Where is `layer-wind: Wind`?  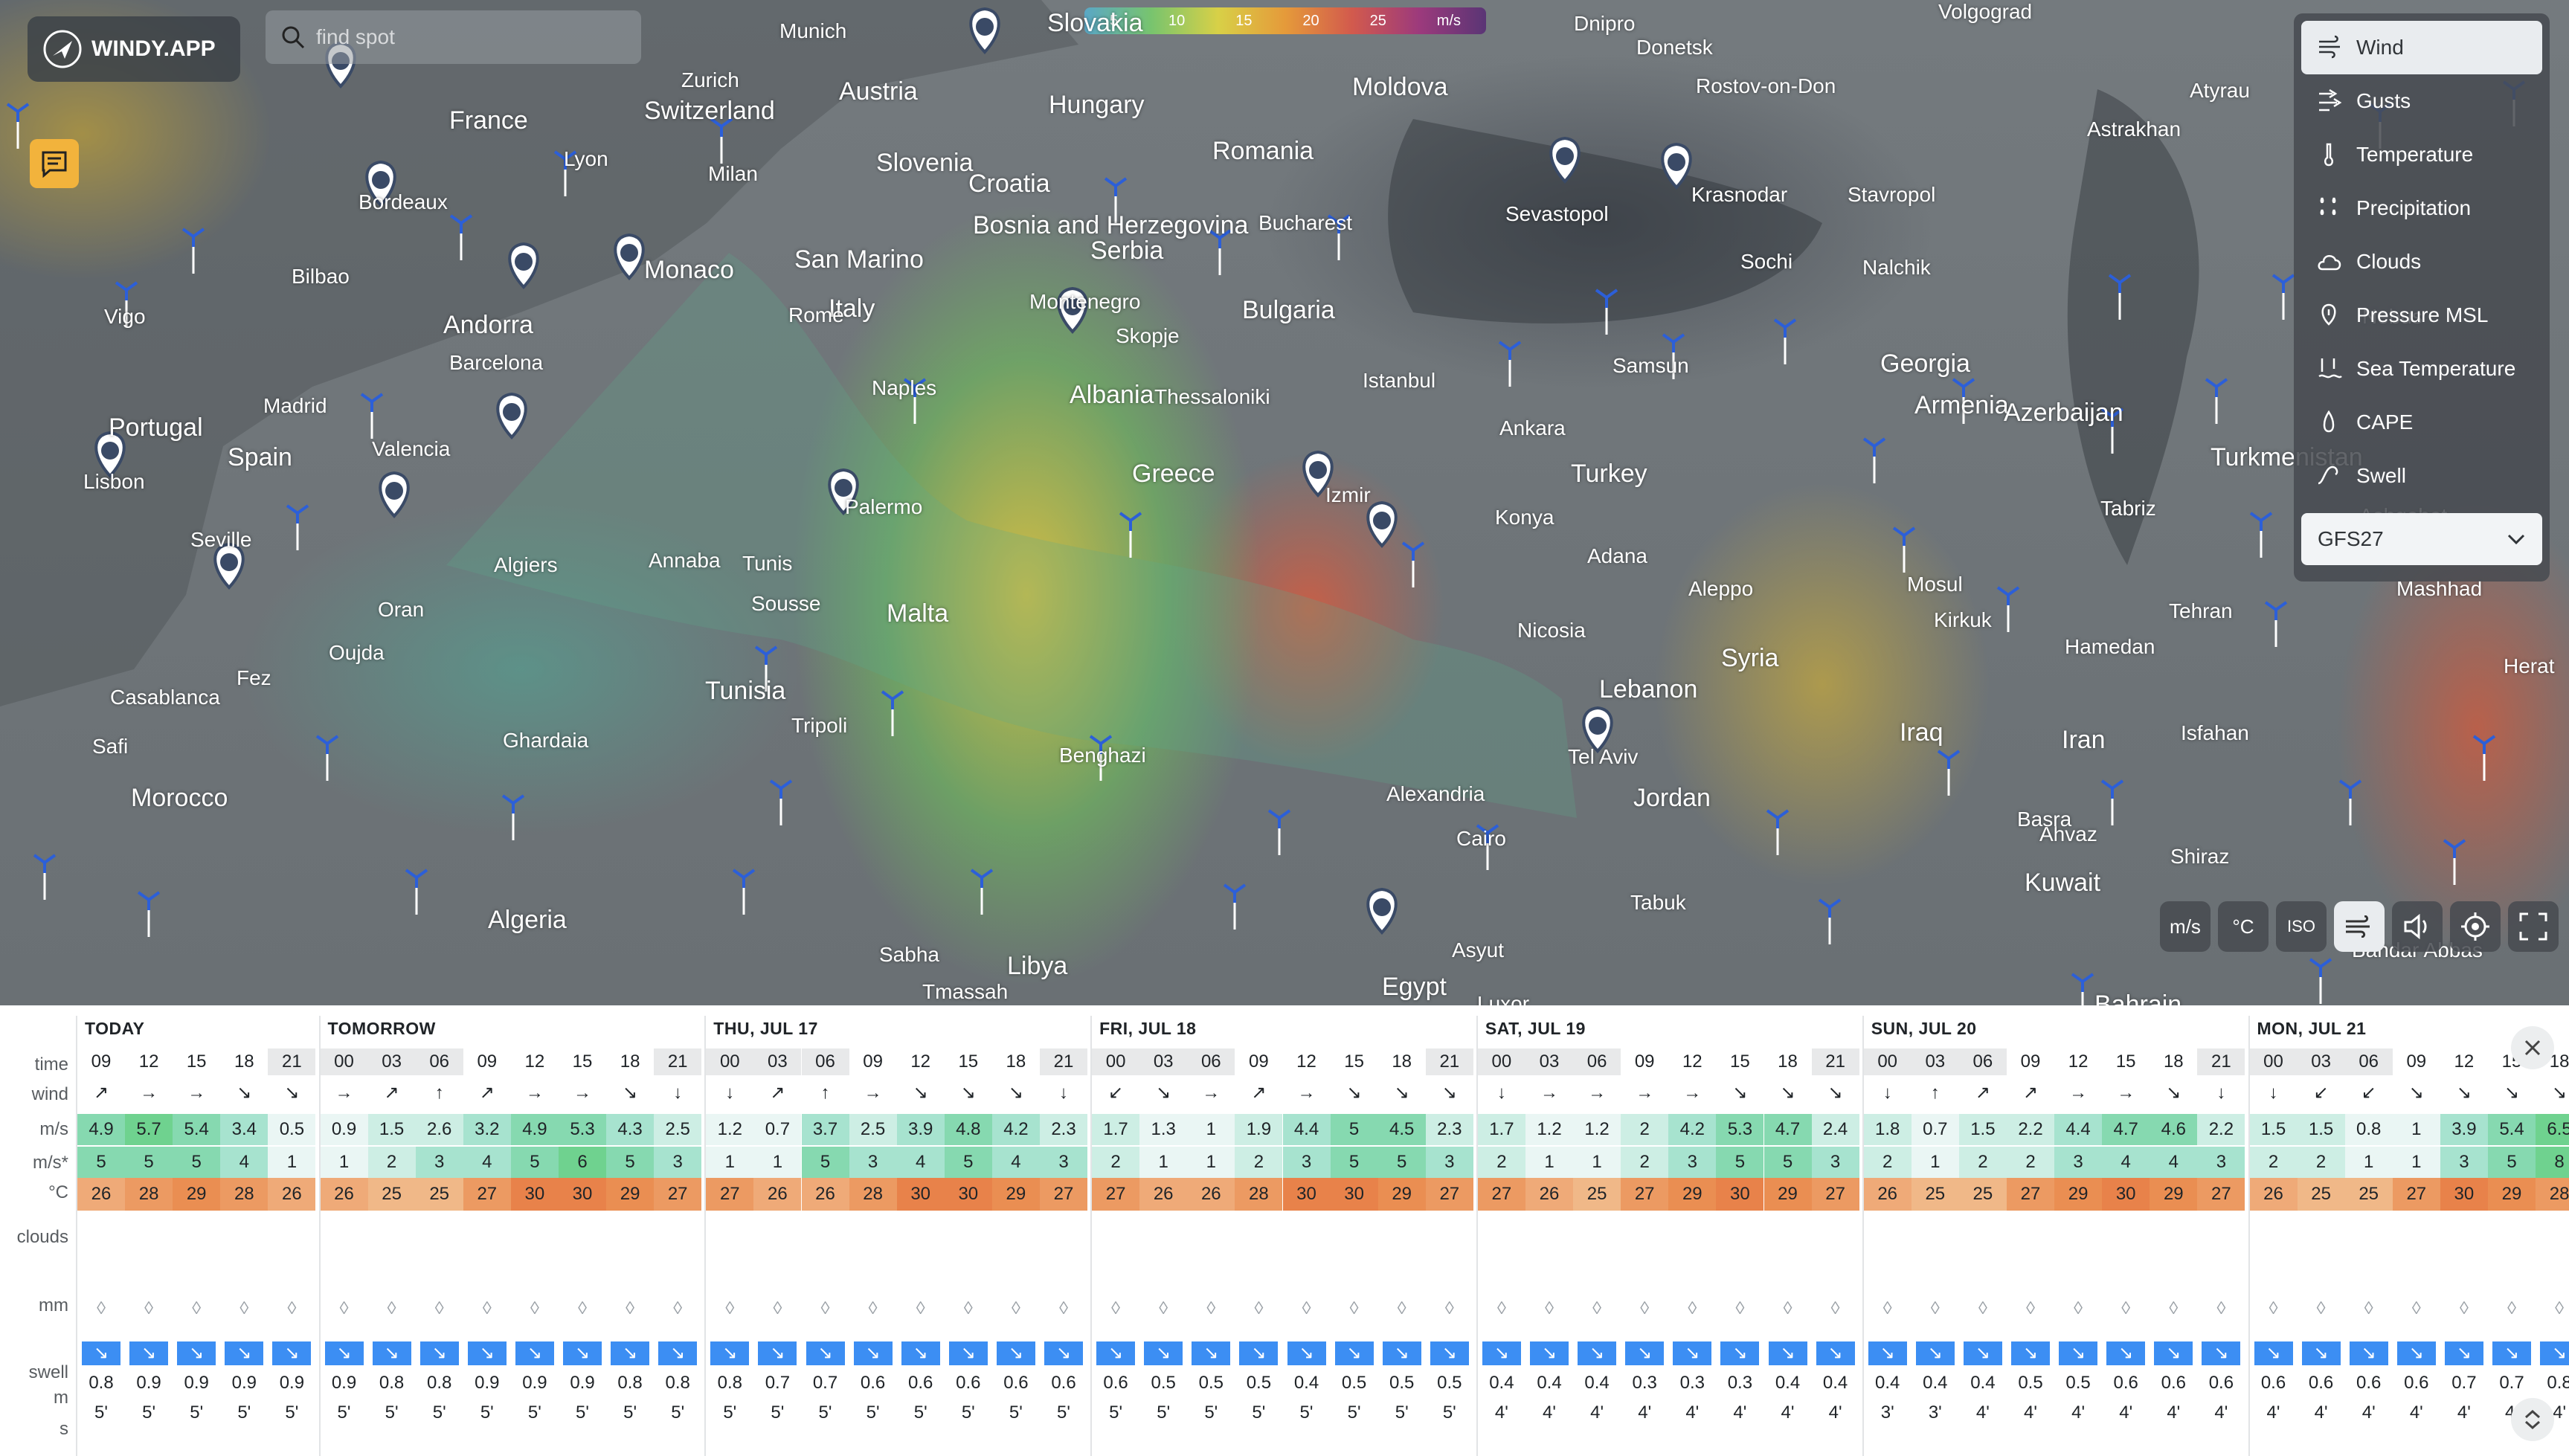
layer-wind: Wind is located at coordinates (2421, 47).